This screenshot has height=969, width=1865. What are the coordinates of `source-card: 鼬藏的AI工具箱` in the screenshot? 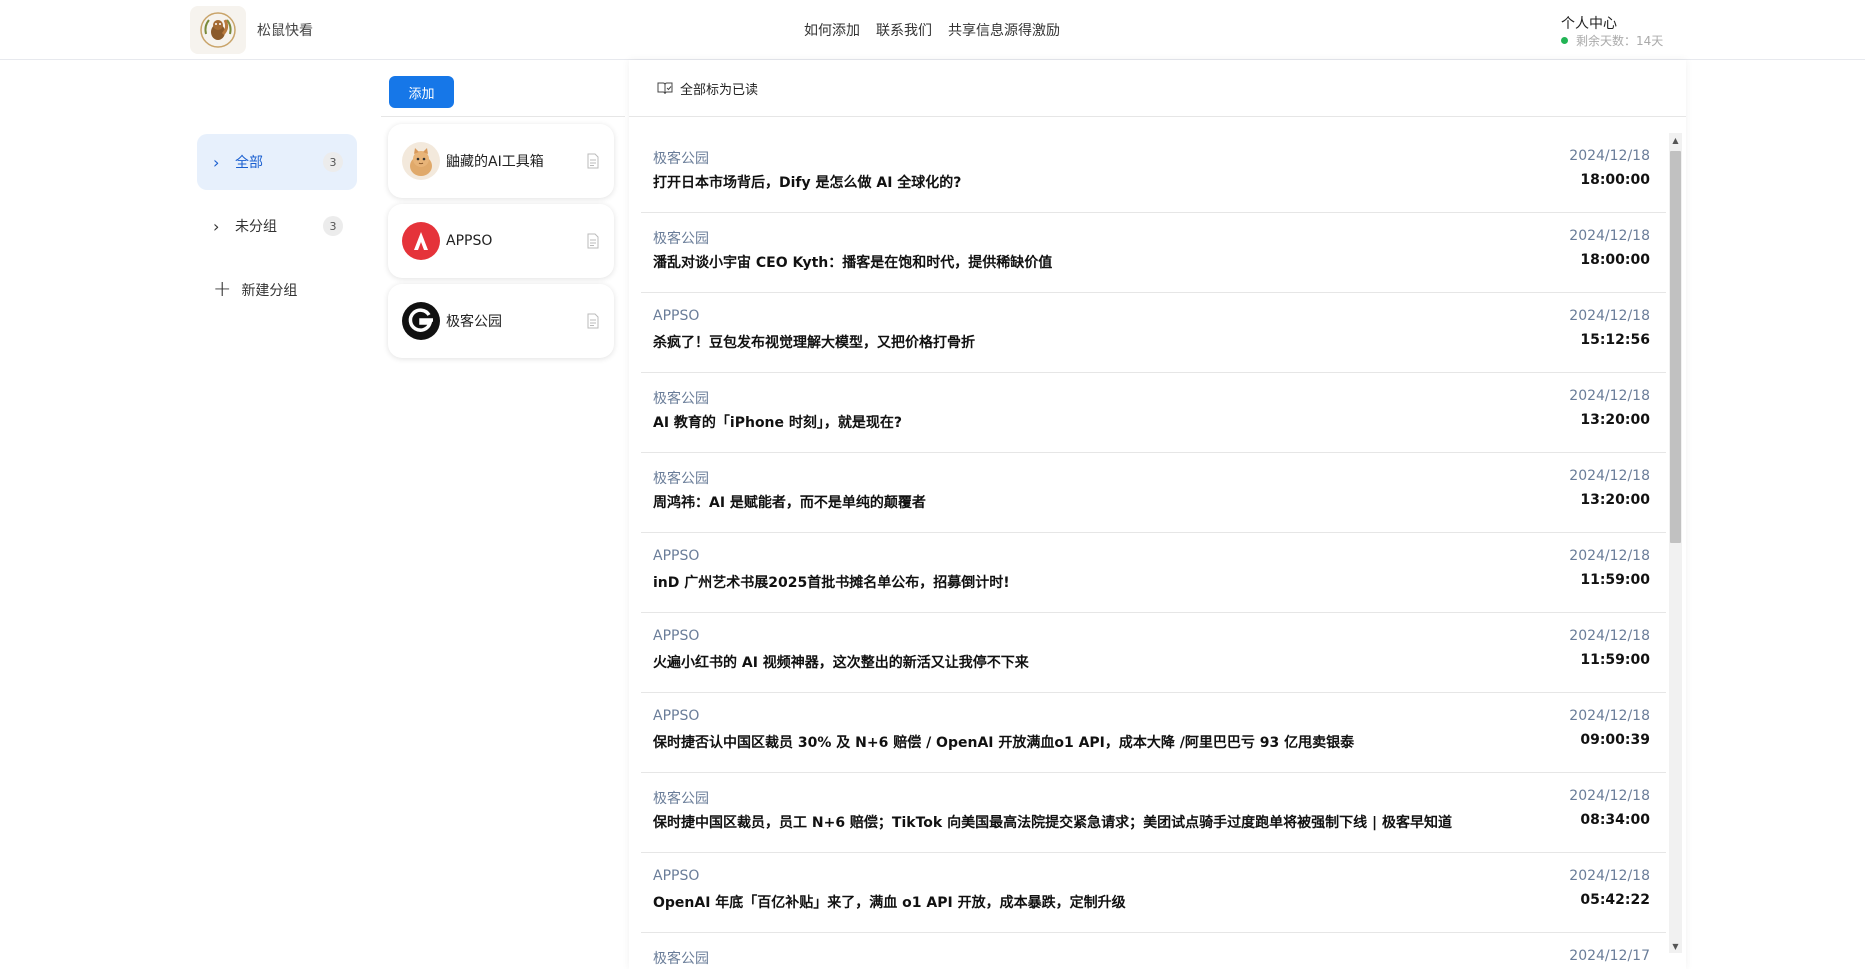 It's located at (501, 161).